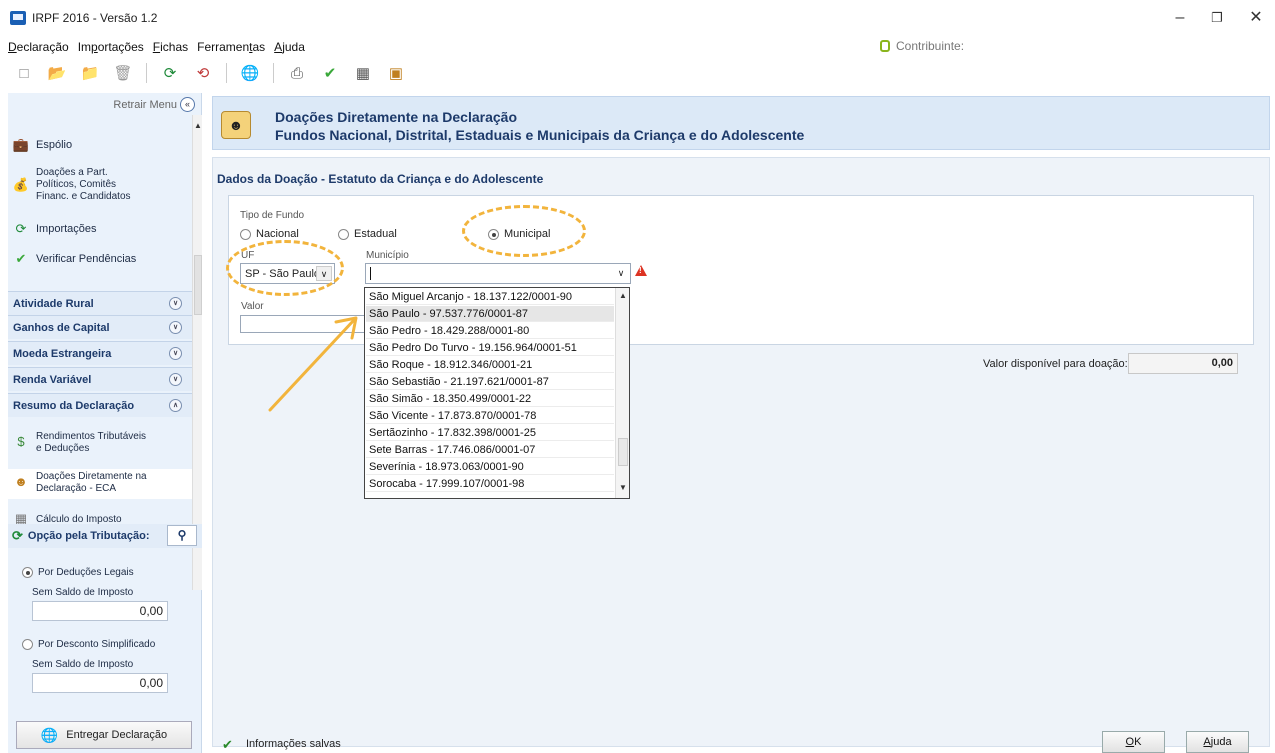  I want to click on search-icon: ⚲, so click(182, 535).